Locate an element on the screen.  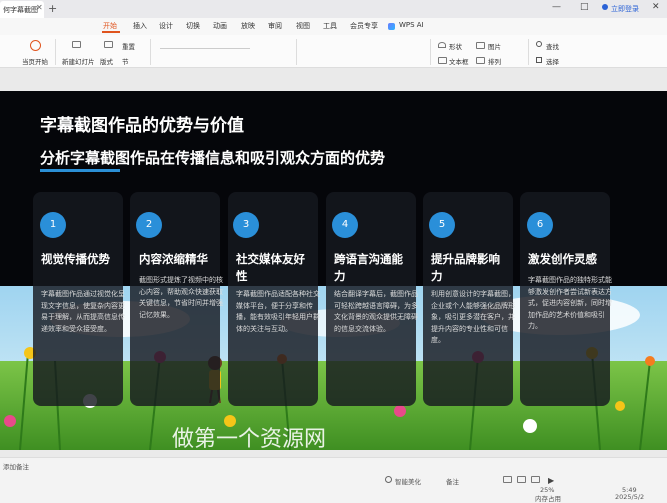
play-icon is located at coordinates (35, 45).